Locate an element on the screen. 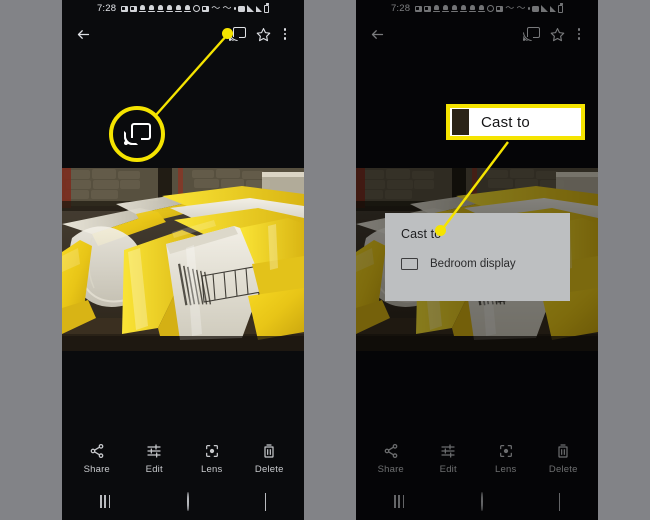  cast-icon is located at coordinates (137, 134).